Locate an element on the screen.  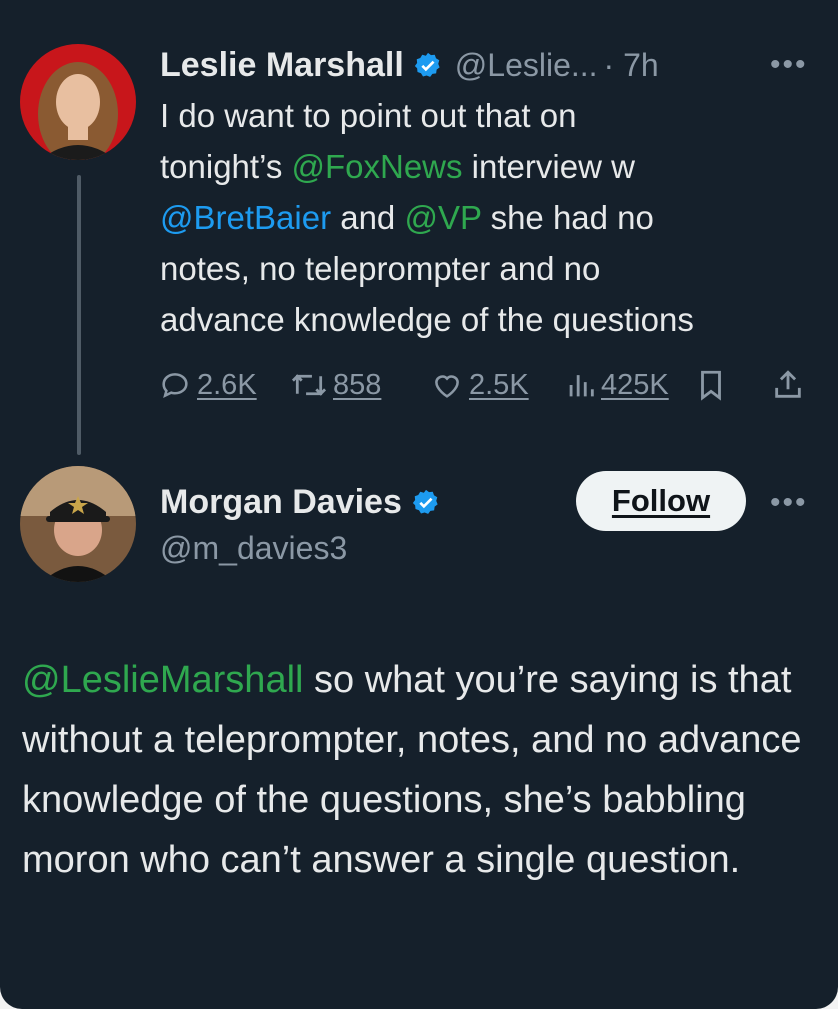
mention-vp: @VP is located at coordinates (442, 217).